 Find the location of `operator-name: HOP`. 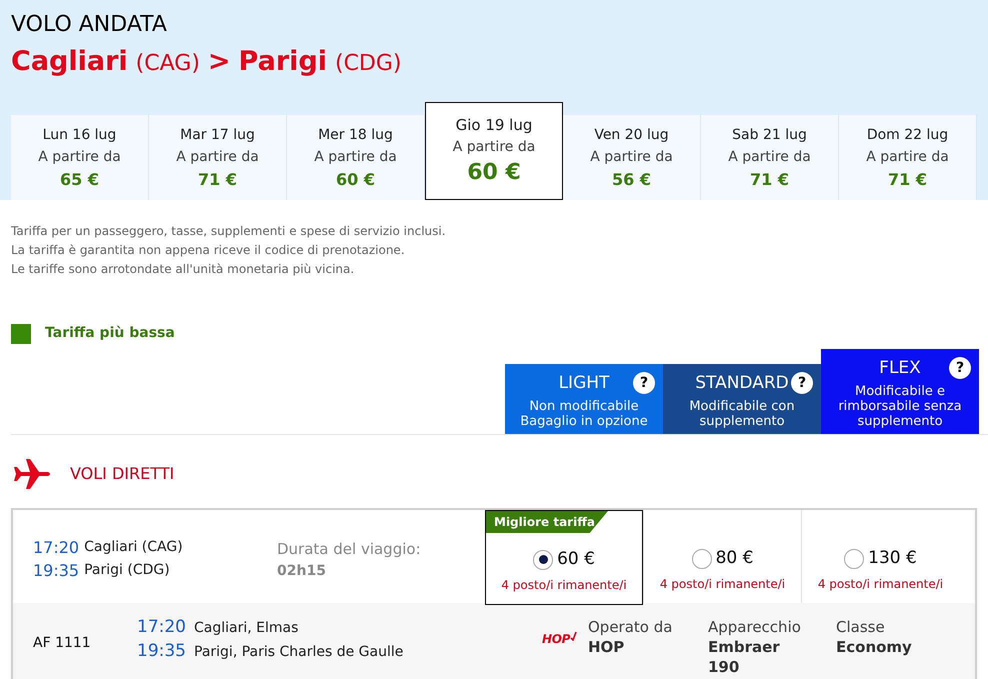

operator-name: HOP is located at coordinates (607, 647).